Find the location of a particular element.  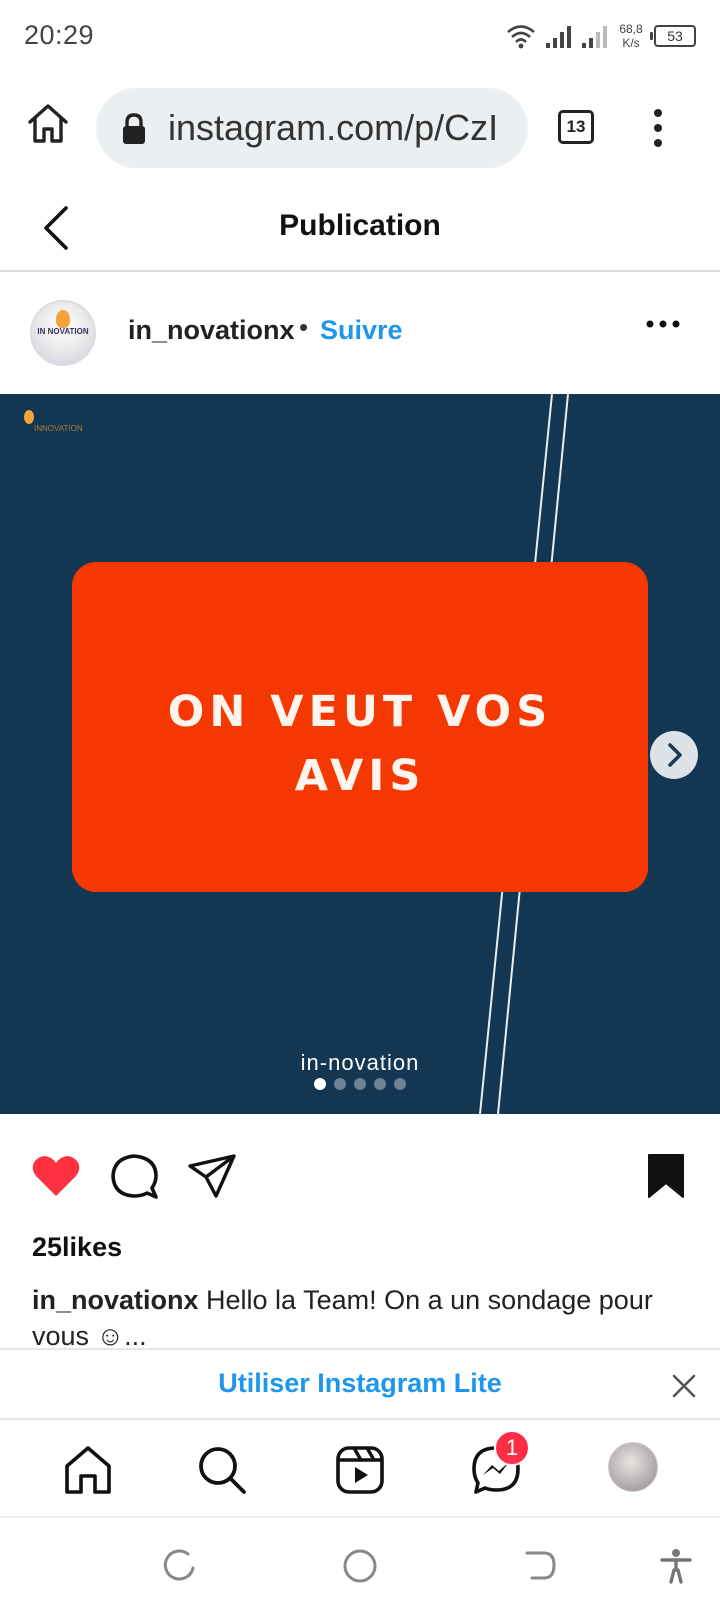

author-username: in_novationx is located at coordinates (211, 330).